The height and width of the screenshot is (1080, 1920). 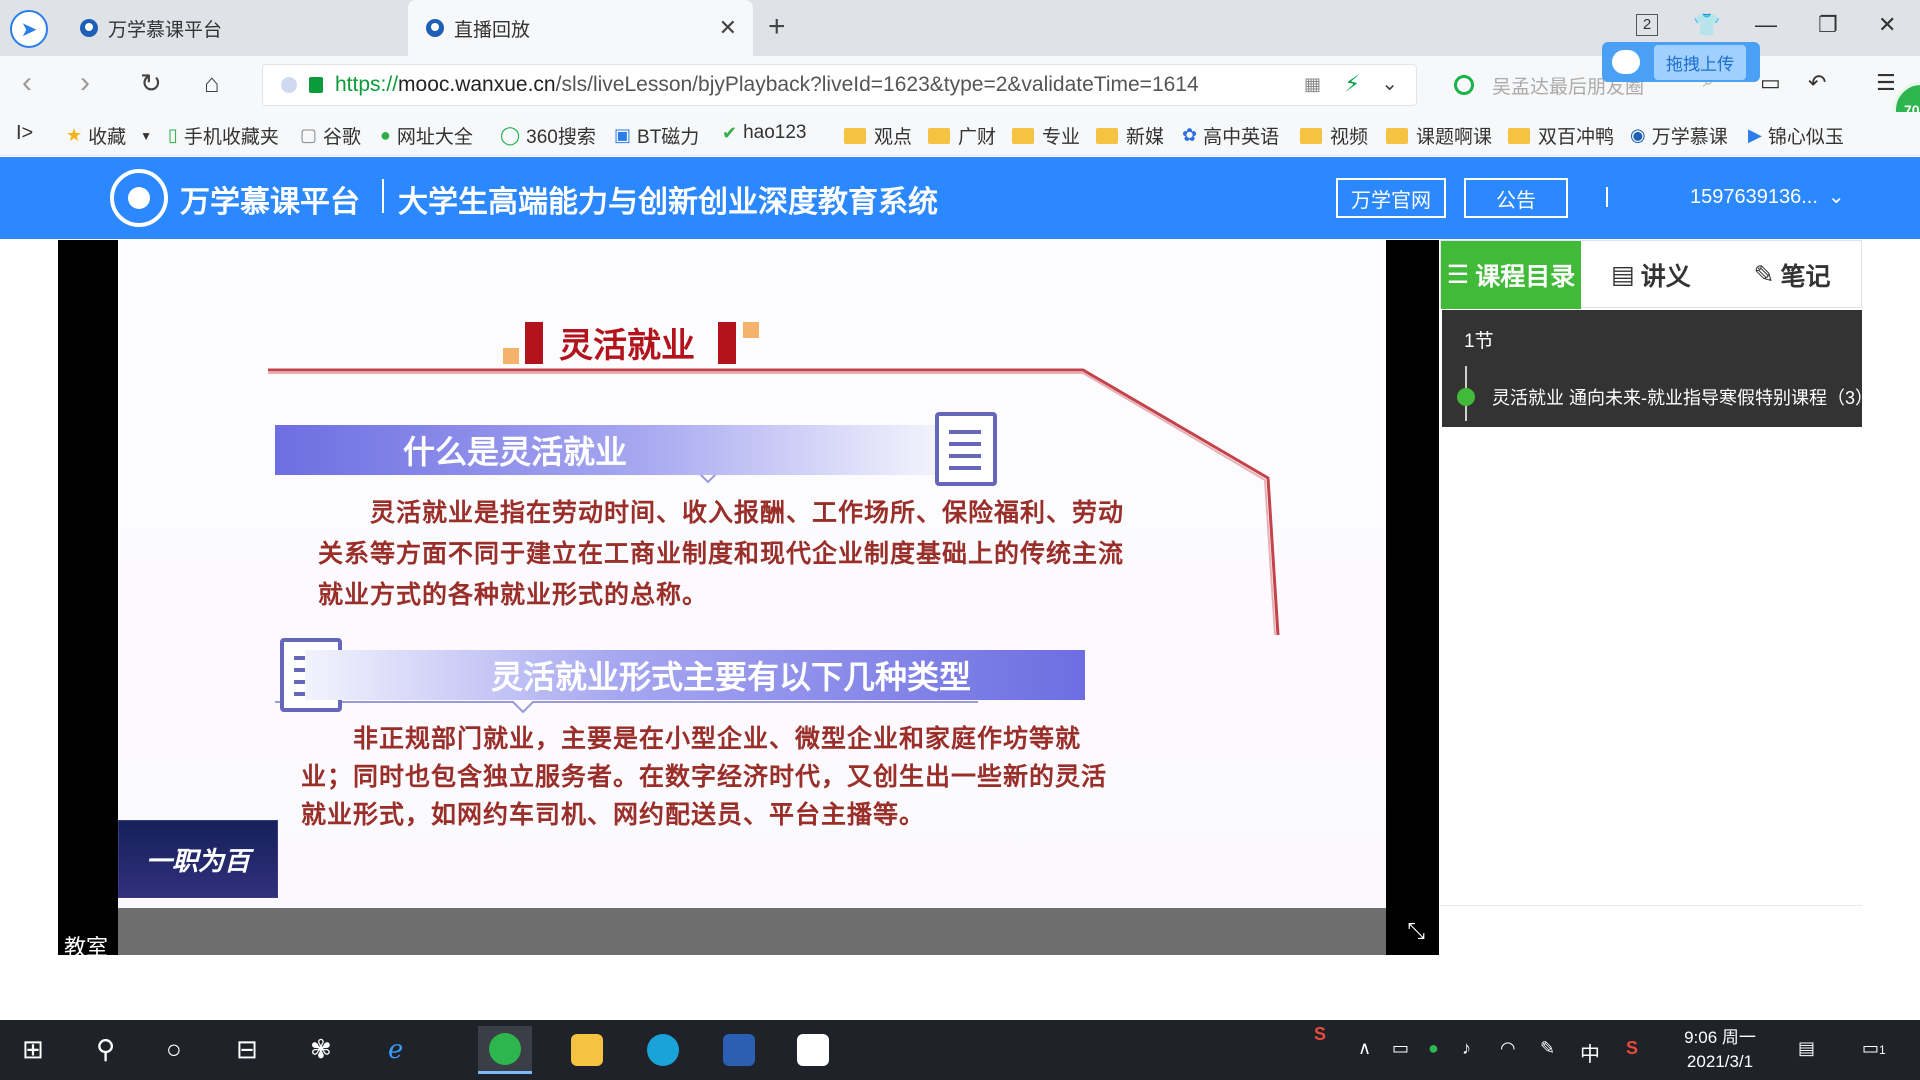 I want to click on sidebar-tabs: ☰ 课程目录 ▤ 讲义 ✎ 笔记, so click(x=1651, y=274).